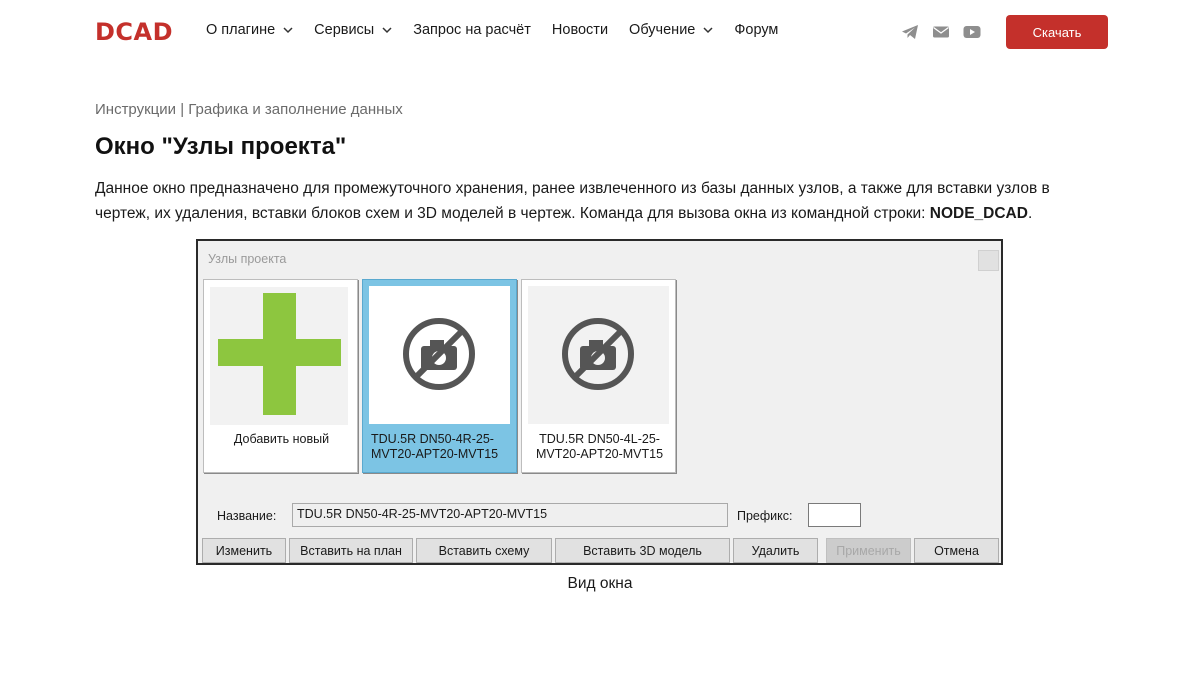  Describe the element at coordinates (599, 446) in the screenshot. I see `tile-label: TDU.5R DN50-4L-25-MVT20-APT20-MVT15` at that location.